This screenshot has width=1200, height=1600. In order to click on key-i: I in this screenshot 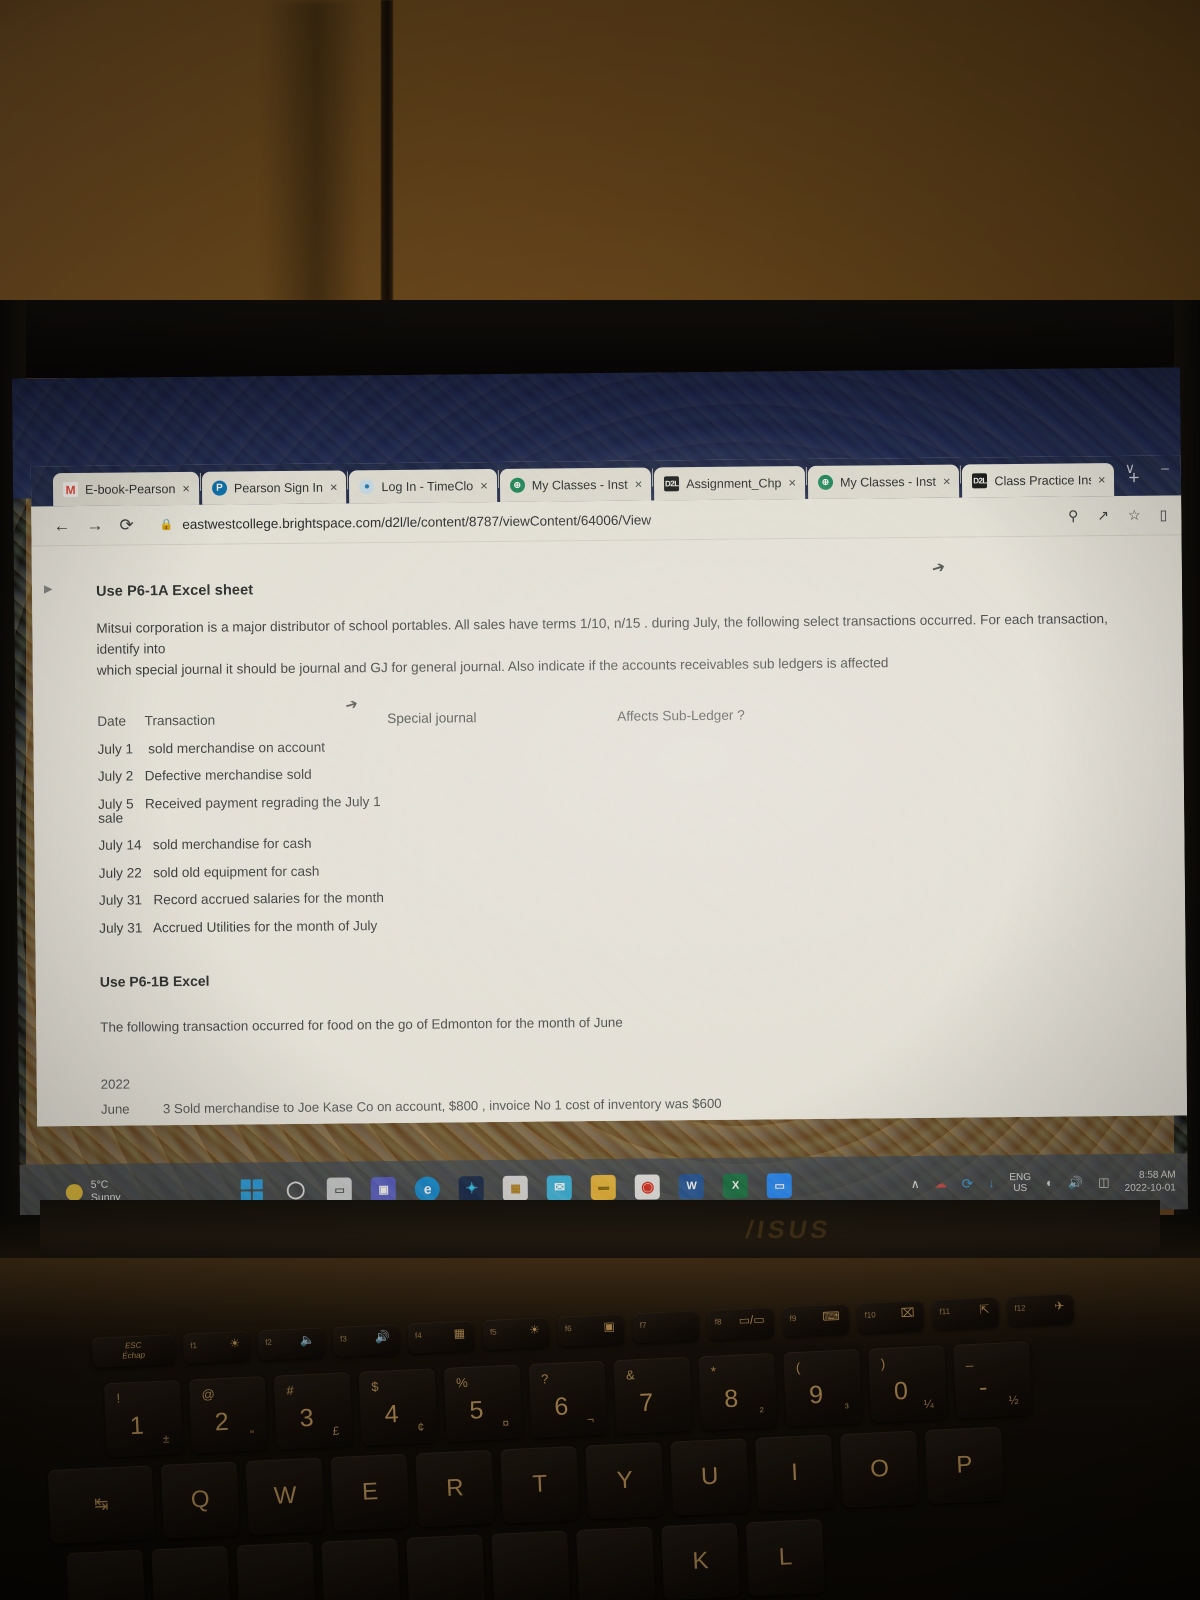, I will do `click(795, 1473)`.